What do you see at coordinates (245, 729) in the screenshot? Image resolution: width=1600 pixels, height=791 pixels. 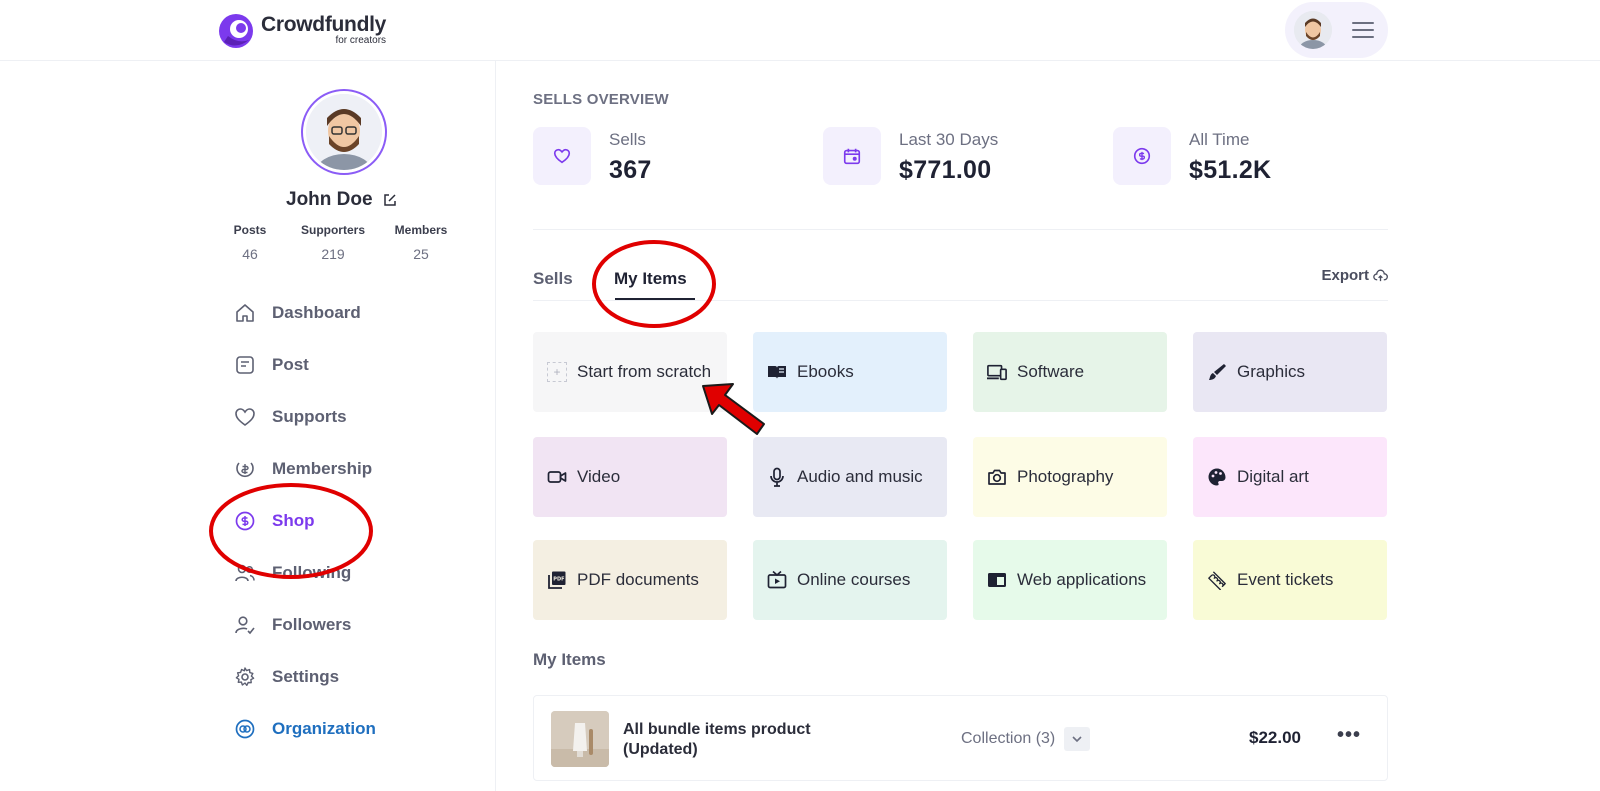 I see `organization-icon` at bounding box center [245, 729].